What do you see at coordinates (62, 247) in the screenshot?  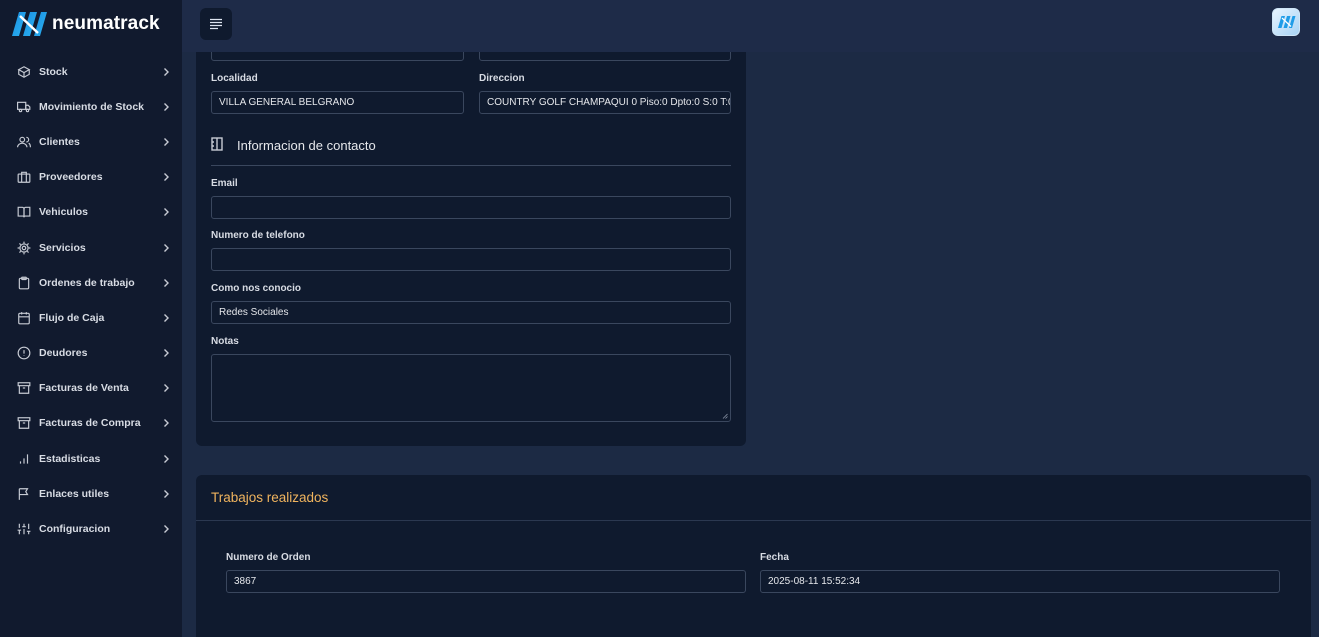 I see `sidebar-item-label: Servicios` at bounding box center [62, 247].